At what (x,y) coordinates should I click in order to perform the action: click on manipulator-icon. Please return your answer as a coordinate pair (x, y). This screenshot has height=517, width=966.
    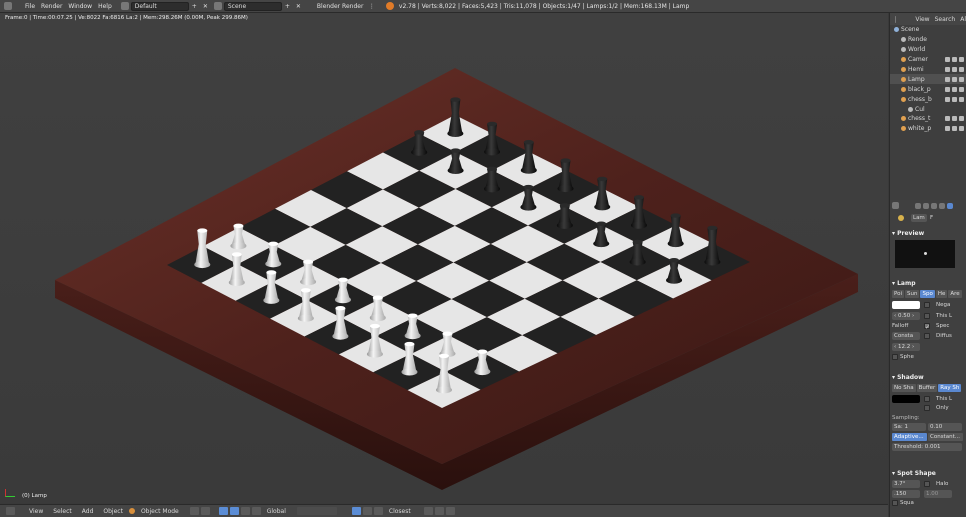
    Looking at the image, I should click on (223, 511).